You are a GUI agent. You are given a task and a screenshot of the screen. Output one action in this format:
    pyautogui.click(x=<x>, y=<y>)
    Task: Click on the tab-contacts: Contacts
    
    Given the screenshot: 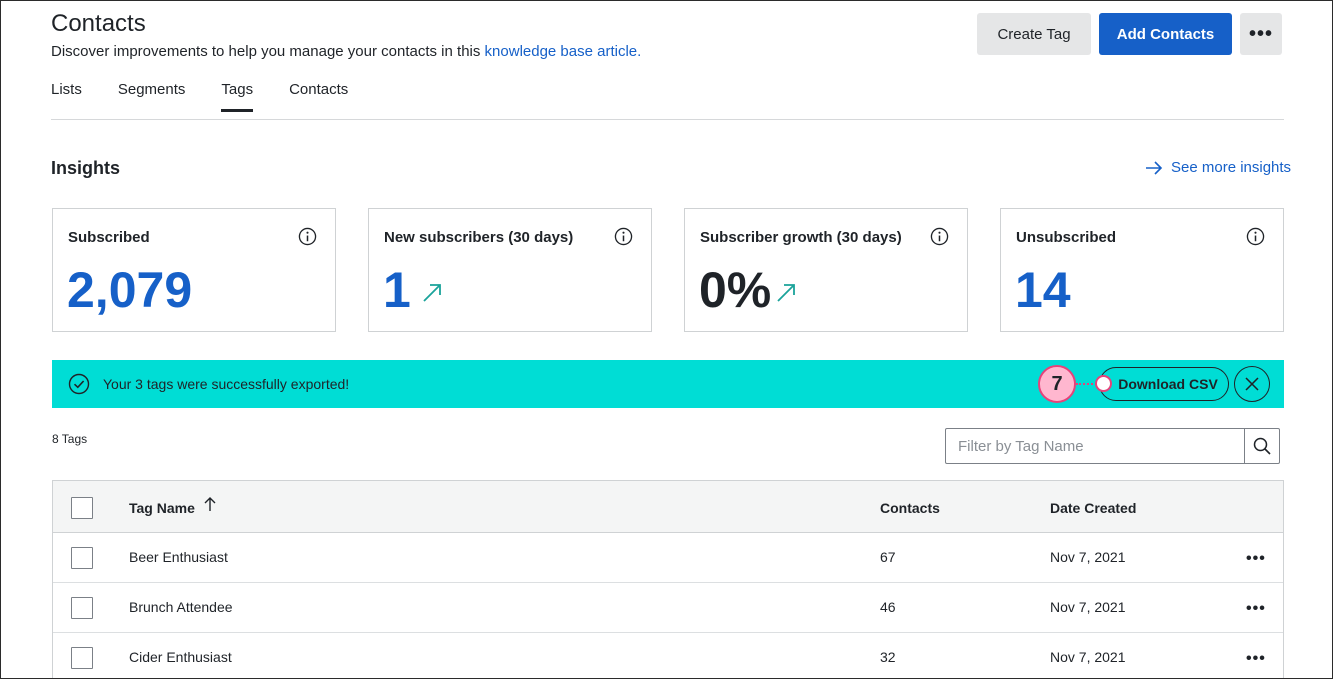 What is the action you would take?
    pyautogui.click(x=318, y=96)
    